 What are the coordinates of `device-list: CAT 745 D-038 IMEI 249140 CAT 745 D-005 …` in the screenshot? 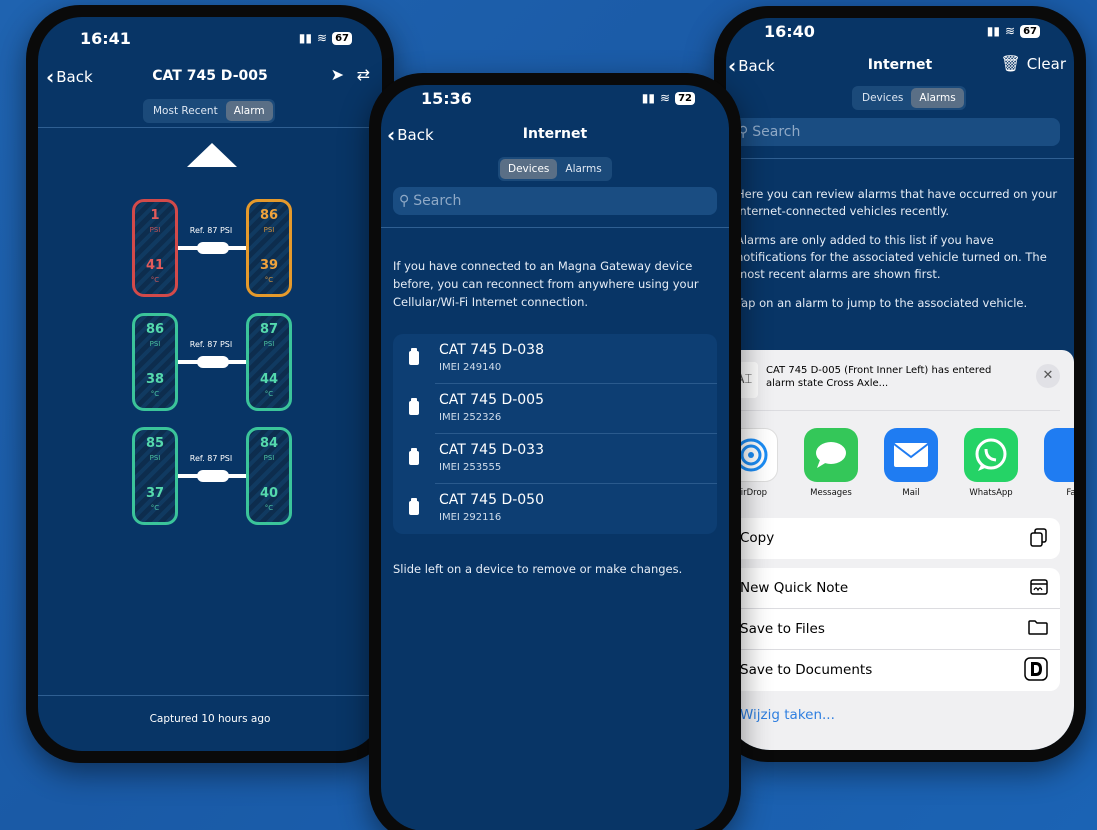 It's located at (555, 434).